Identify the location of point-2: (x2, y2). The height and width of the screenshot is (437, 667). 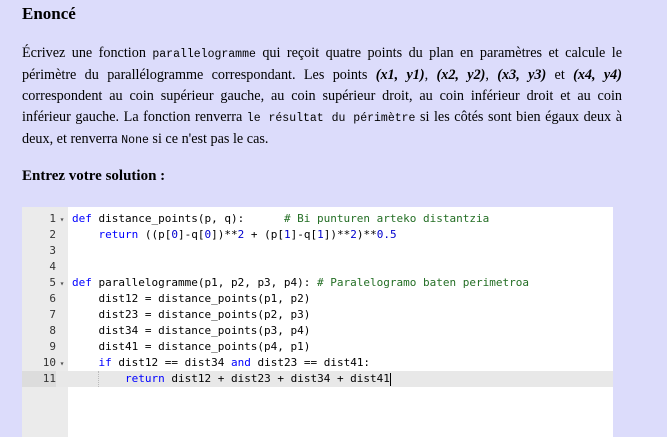
(461, 75).